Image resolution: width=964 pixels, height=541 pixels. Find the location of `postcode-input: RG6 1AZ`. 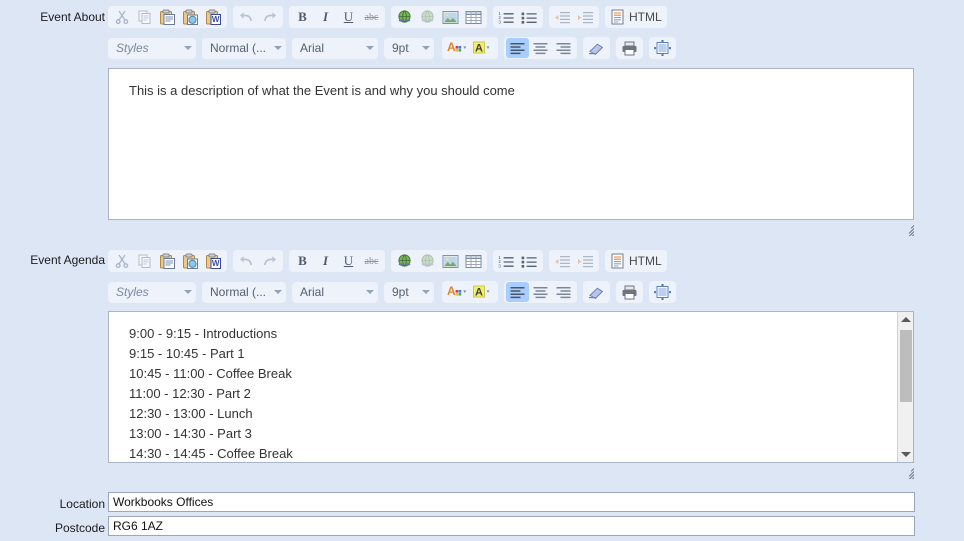

postcode-input: RG6 1AZ is located at coordinates (511, 526).